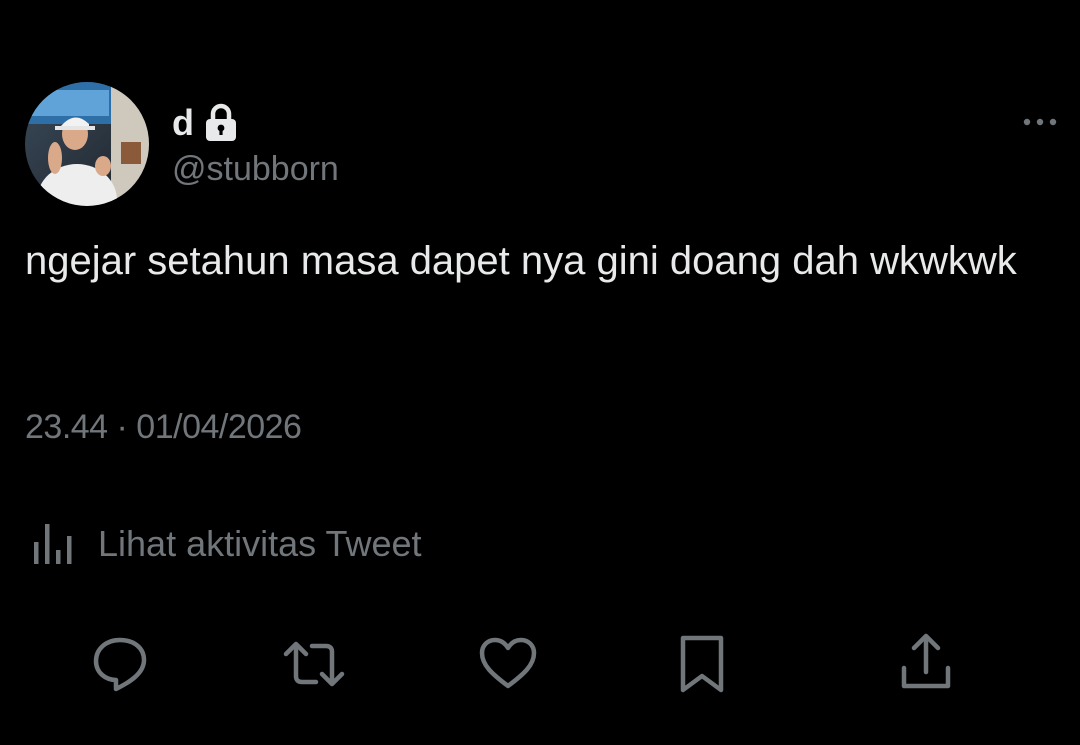 The width and height of the screenshot is (1080, 745). I want to click on tweet-action-bar, so click(540, 664).